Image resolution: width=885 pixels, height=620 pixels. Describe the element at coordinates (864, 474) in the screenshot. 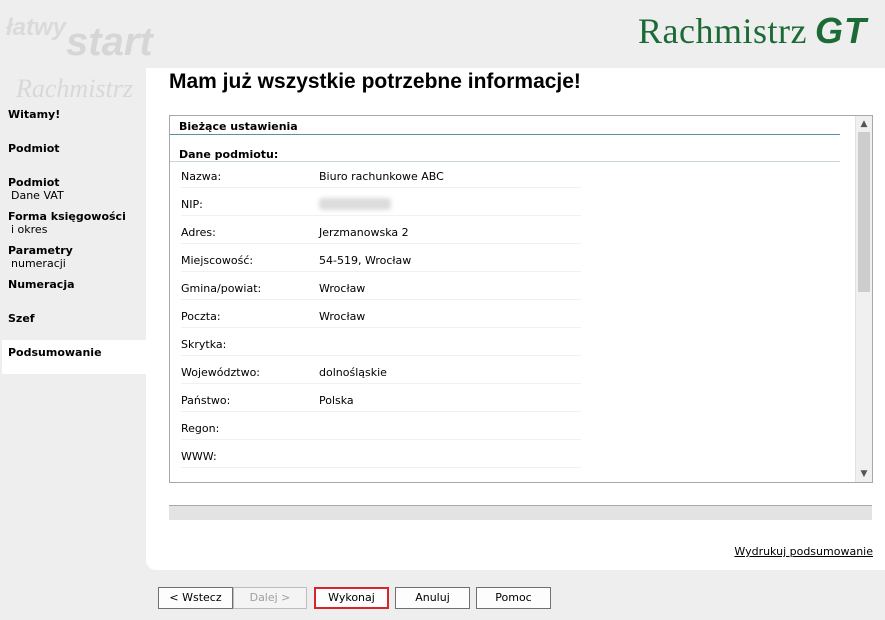

I see `chevron-down-icon: ▼` at that location.